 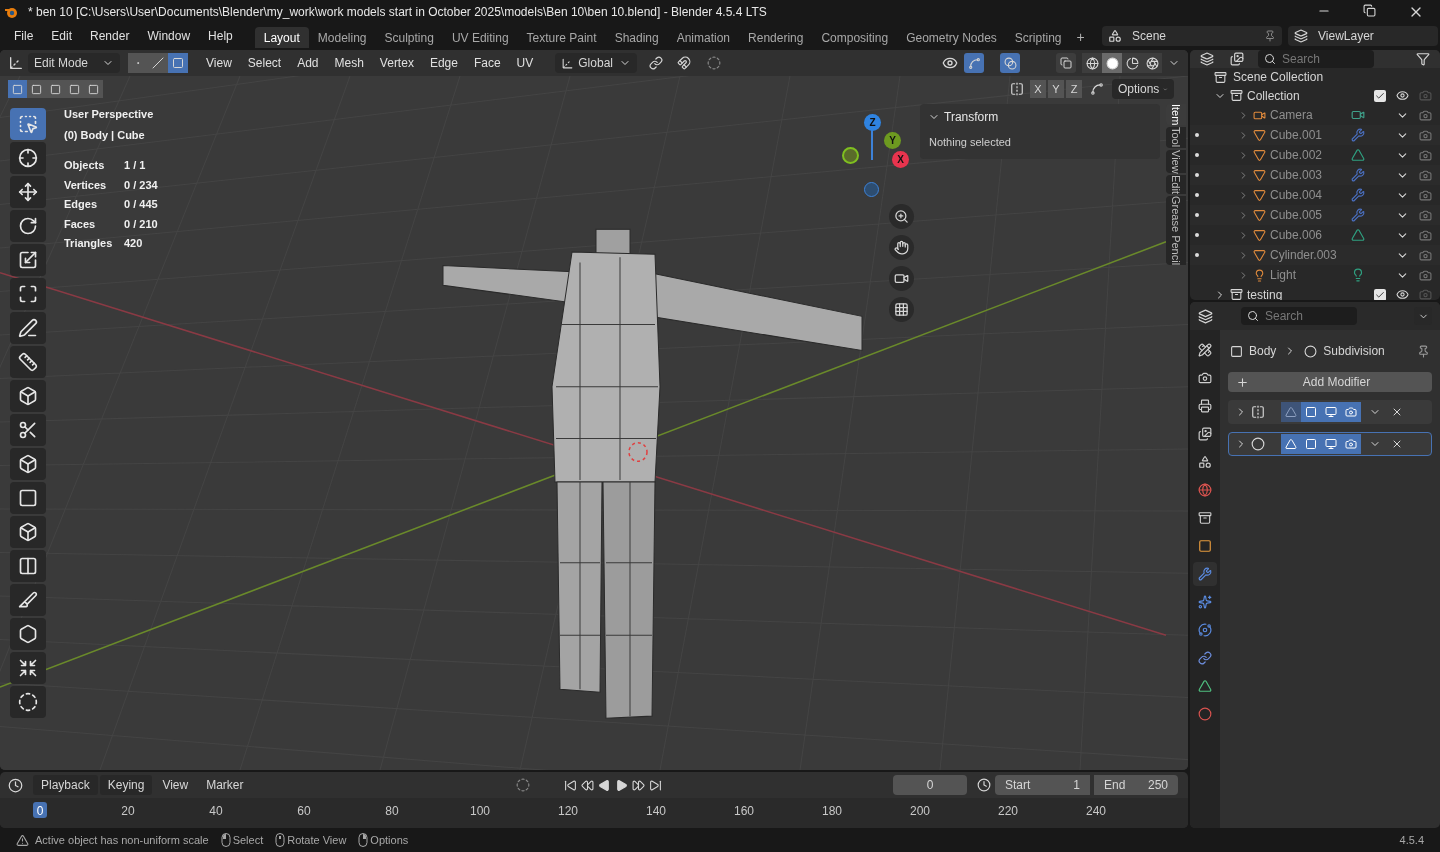 What do you see at coordinates (561, 37) in the screenshot?
I see `workspace-tab: Texture Paint` at bounding box center [561, 37].